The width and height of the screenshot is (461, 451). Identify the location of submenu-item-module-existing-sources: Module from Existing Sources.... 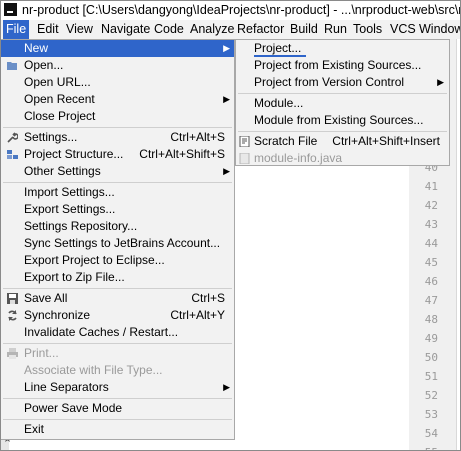
(342, 120).